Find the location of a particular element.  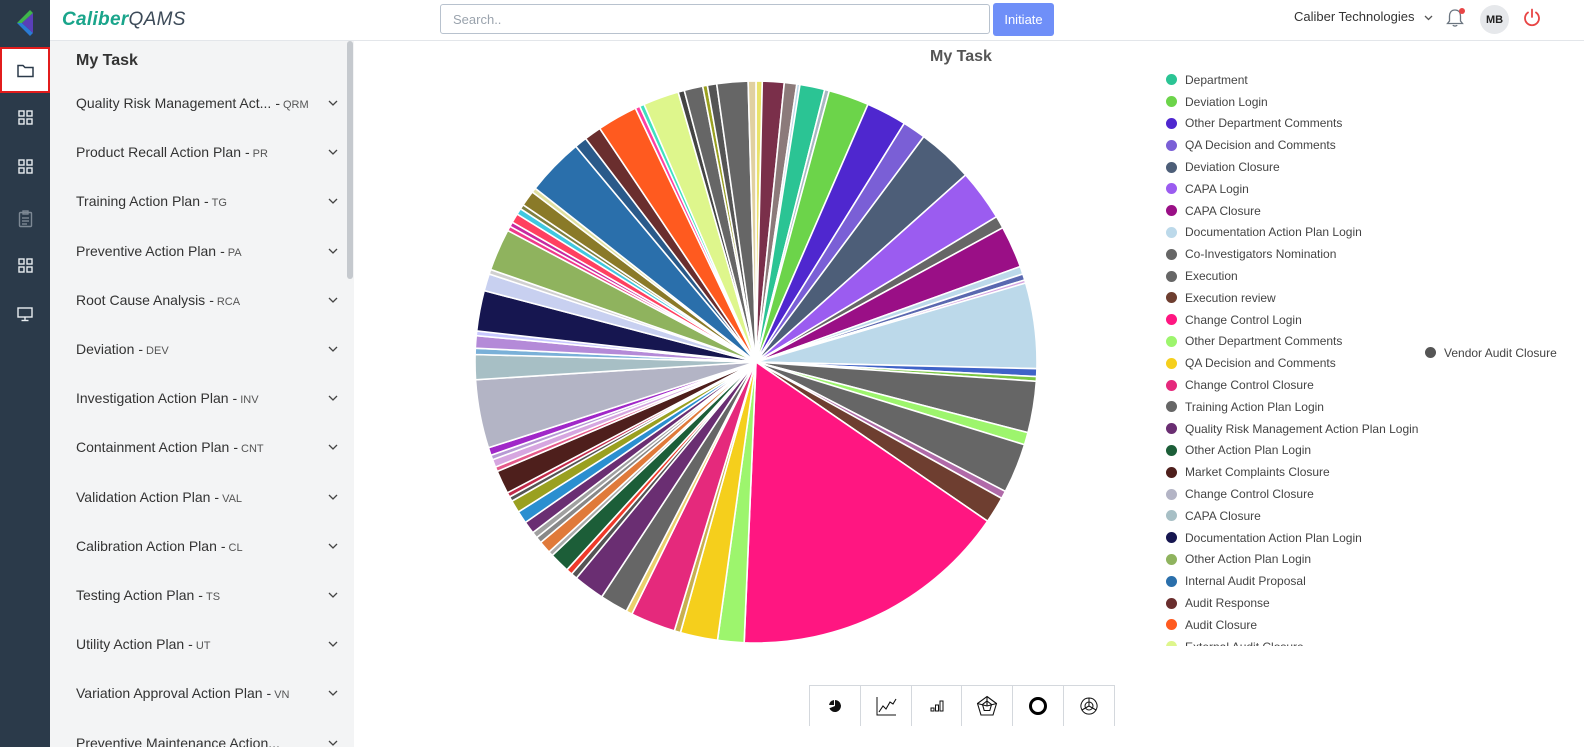

task-label-text: Utility Action Plan is located at coordinates (130, 644).